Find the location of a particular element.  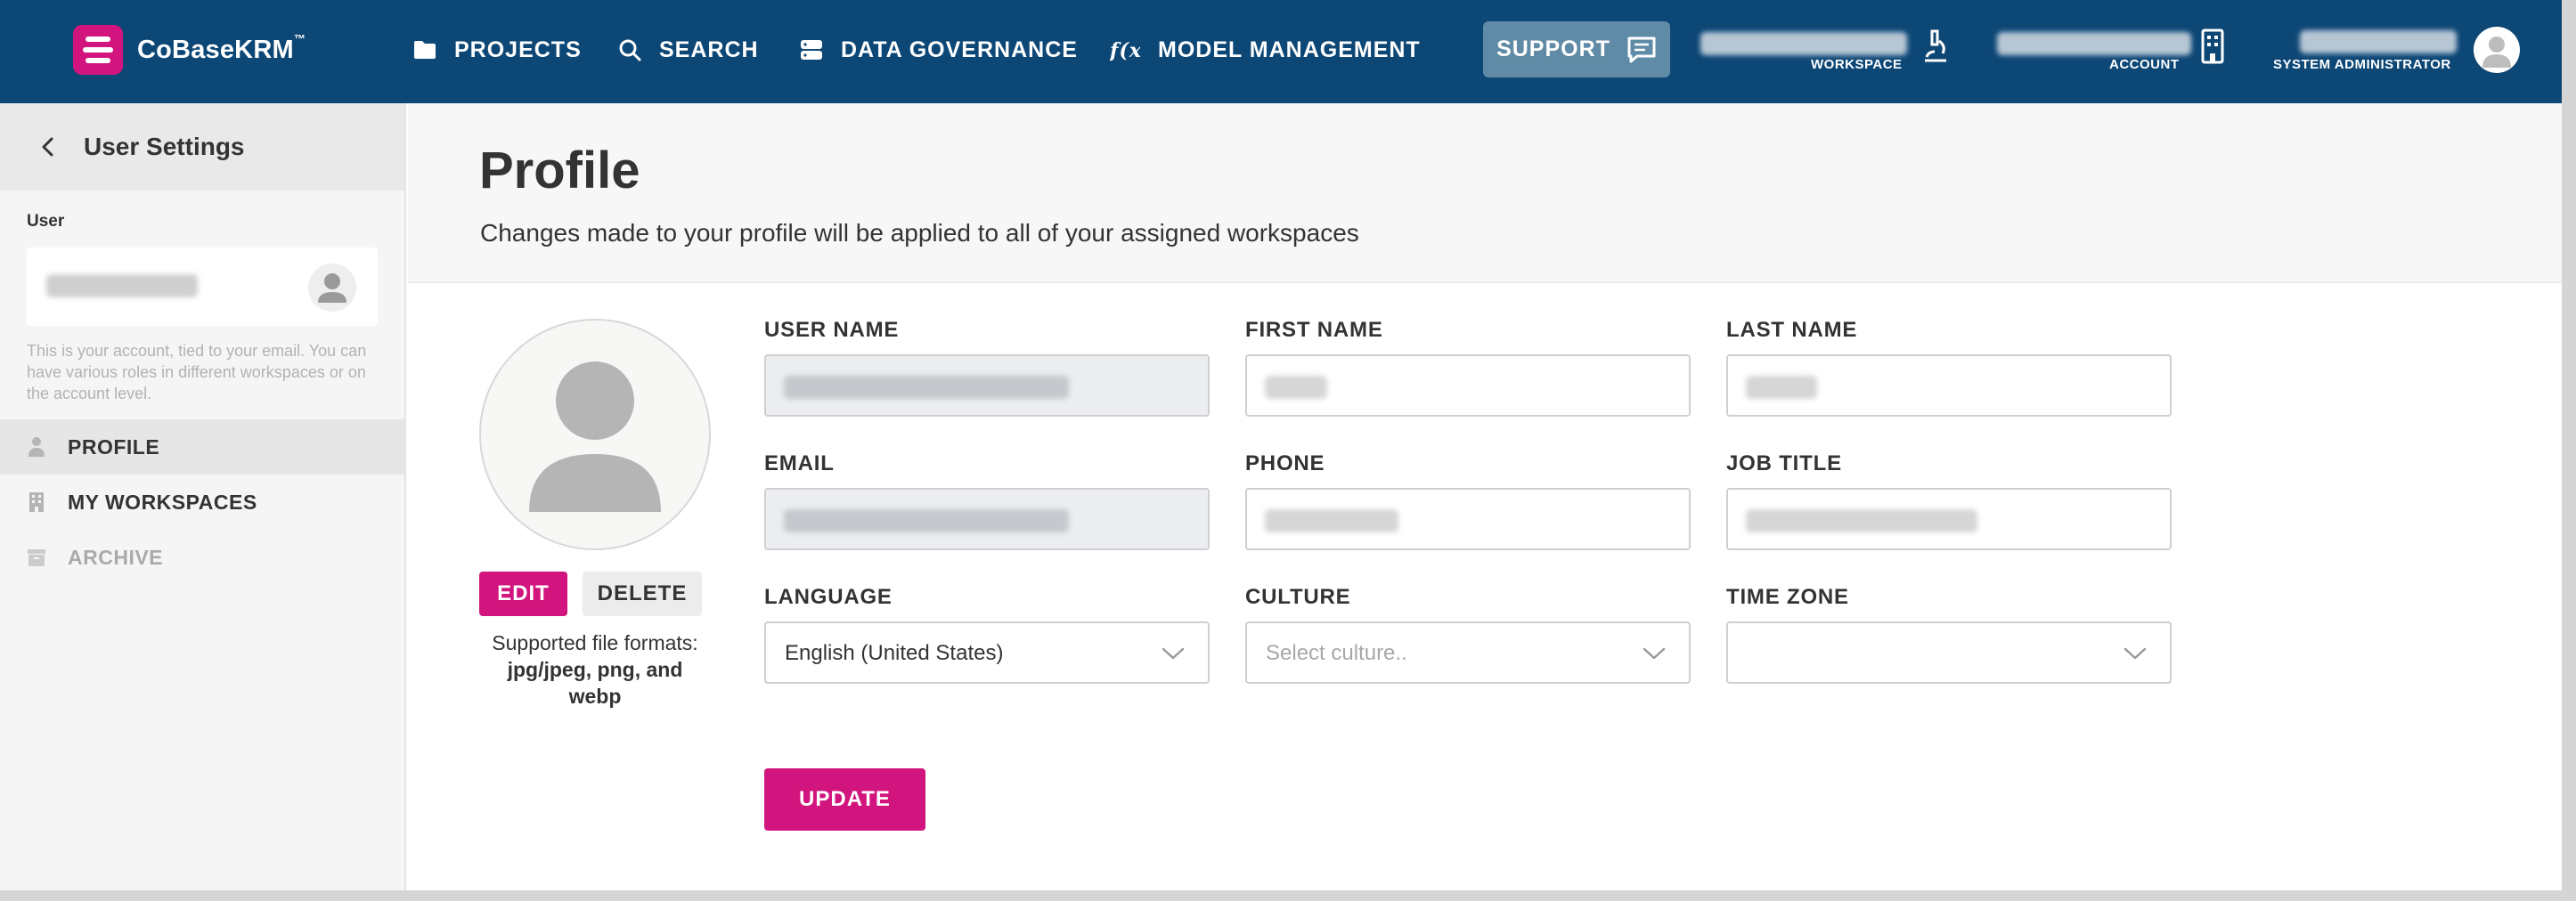

firstname-label: FIRST NAME is located at coordinates (1314, 330).